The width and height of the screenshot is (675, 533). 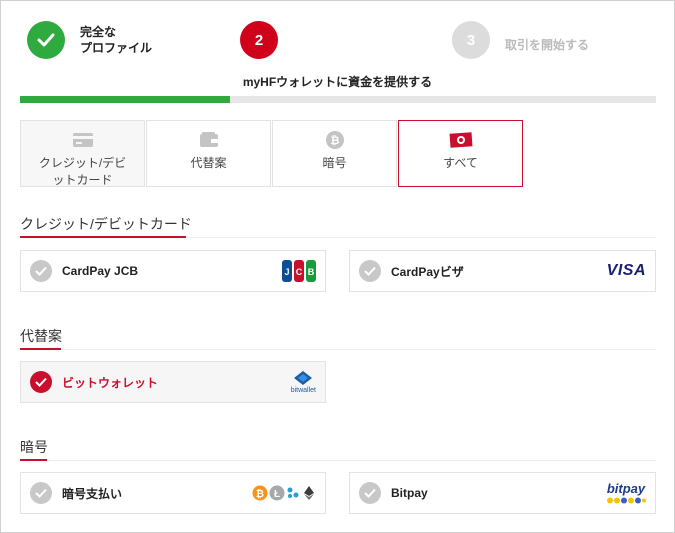 I want to click on tab-crypto-label: 暗号, so click(x=334, y=163).